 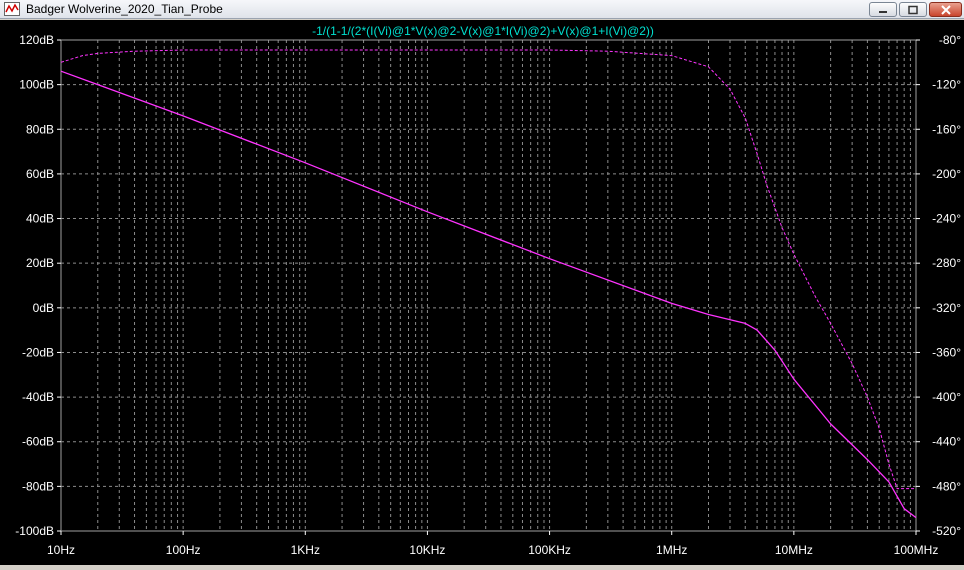 What do you see at coordinates (794, 550) in the screenshot?
I see `x-tick-label: 10MHz` at bounding box center [794, 550].